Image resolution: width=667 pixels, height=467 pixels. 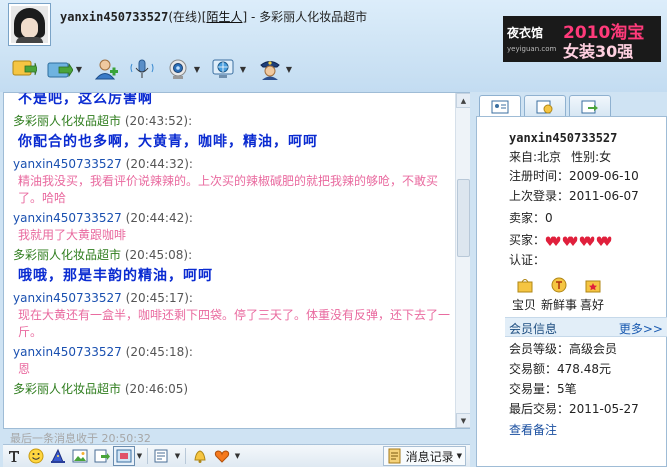 What do you see at coordinates (29, 24) in the screenshot?
I see `contact-avatar` at bounding box center [29, 24].